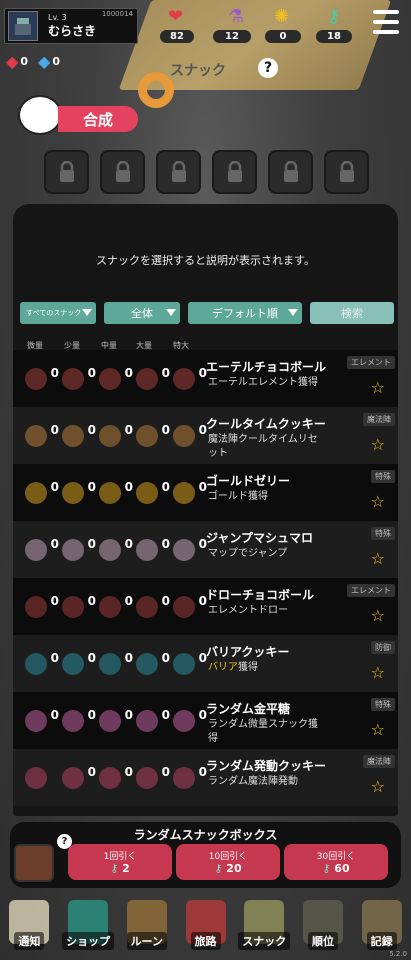  Describe the element at coordinates (266, 766) in the screenshot. I see `snack-name: ランダム発動クッキー` at that location.